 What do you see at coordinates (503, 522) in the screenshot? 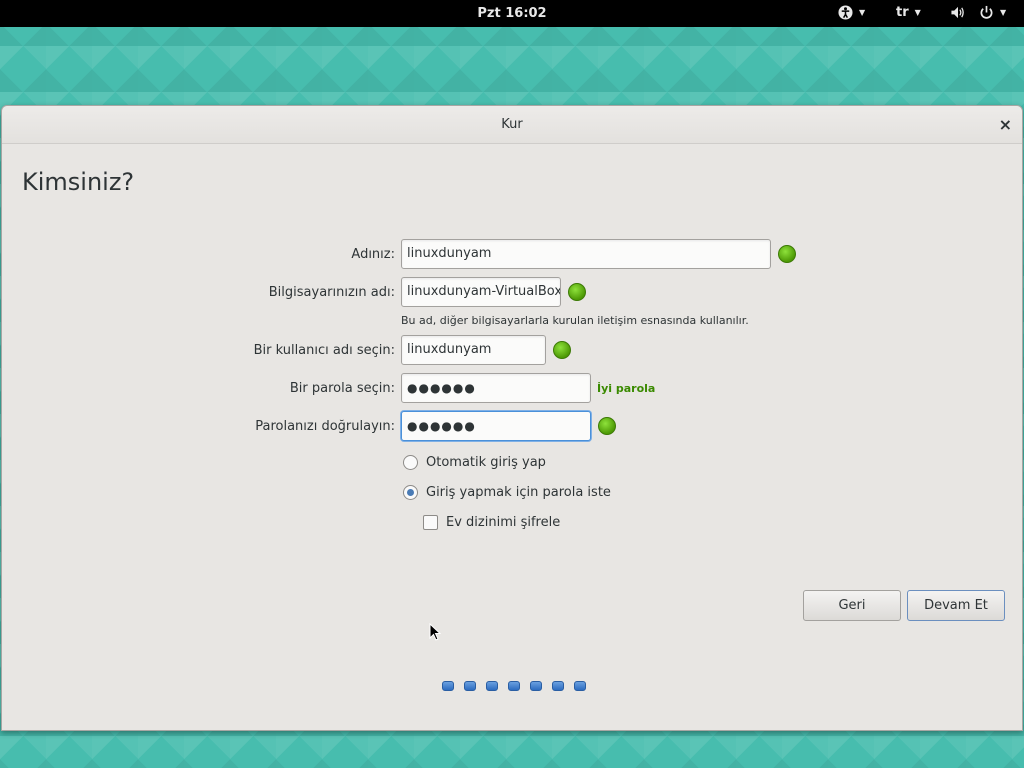
I see `encrypt-home-label: Ev dizinimi şifrele` at bounding box center [503, 522].